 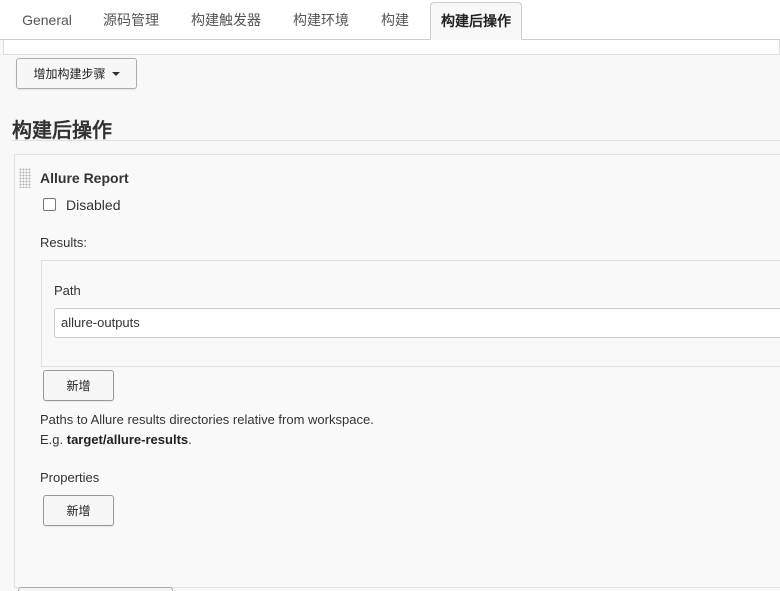 I want to click on add-build-step-label: 增加构建步骤, so click(x=69, y=74).